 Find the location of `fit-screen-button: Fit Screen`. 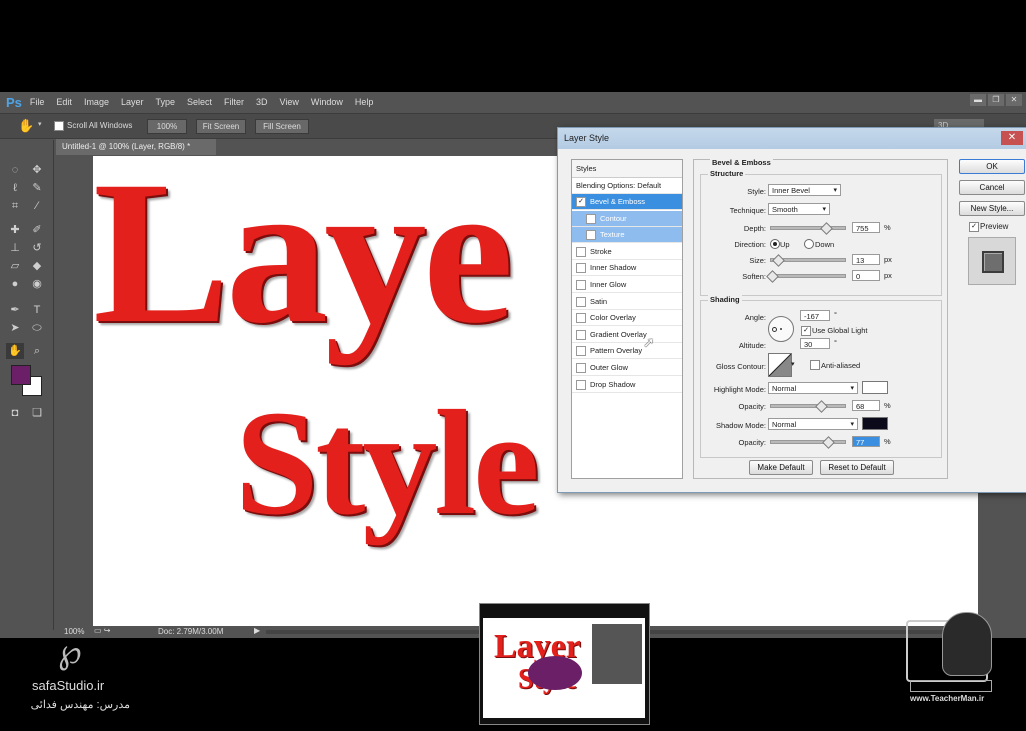

fit-screen-button: Fit Screen is located at coordinates (221, 126).